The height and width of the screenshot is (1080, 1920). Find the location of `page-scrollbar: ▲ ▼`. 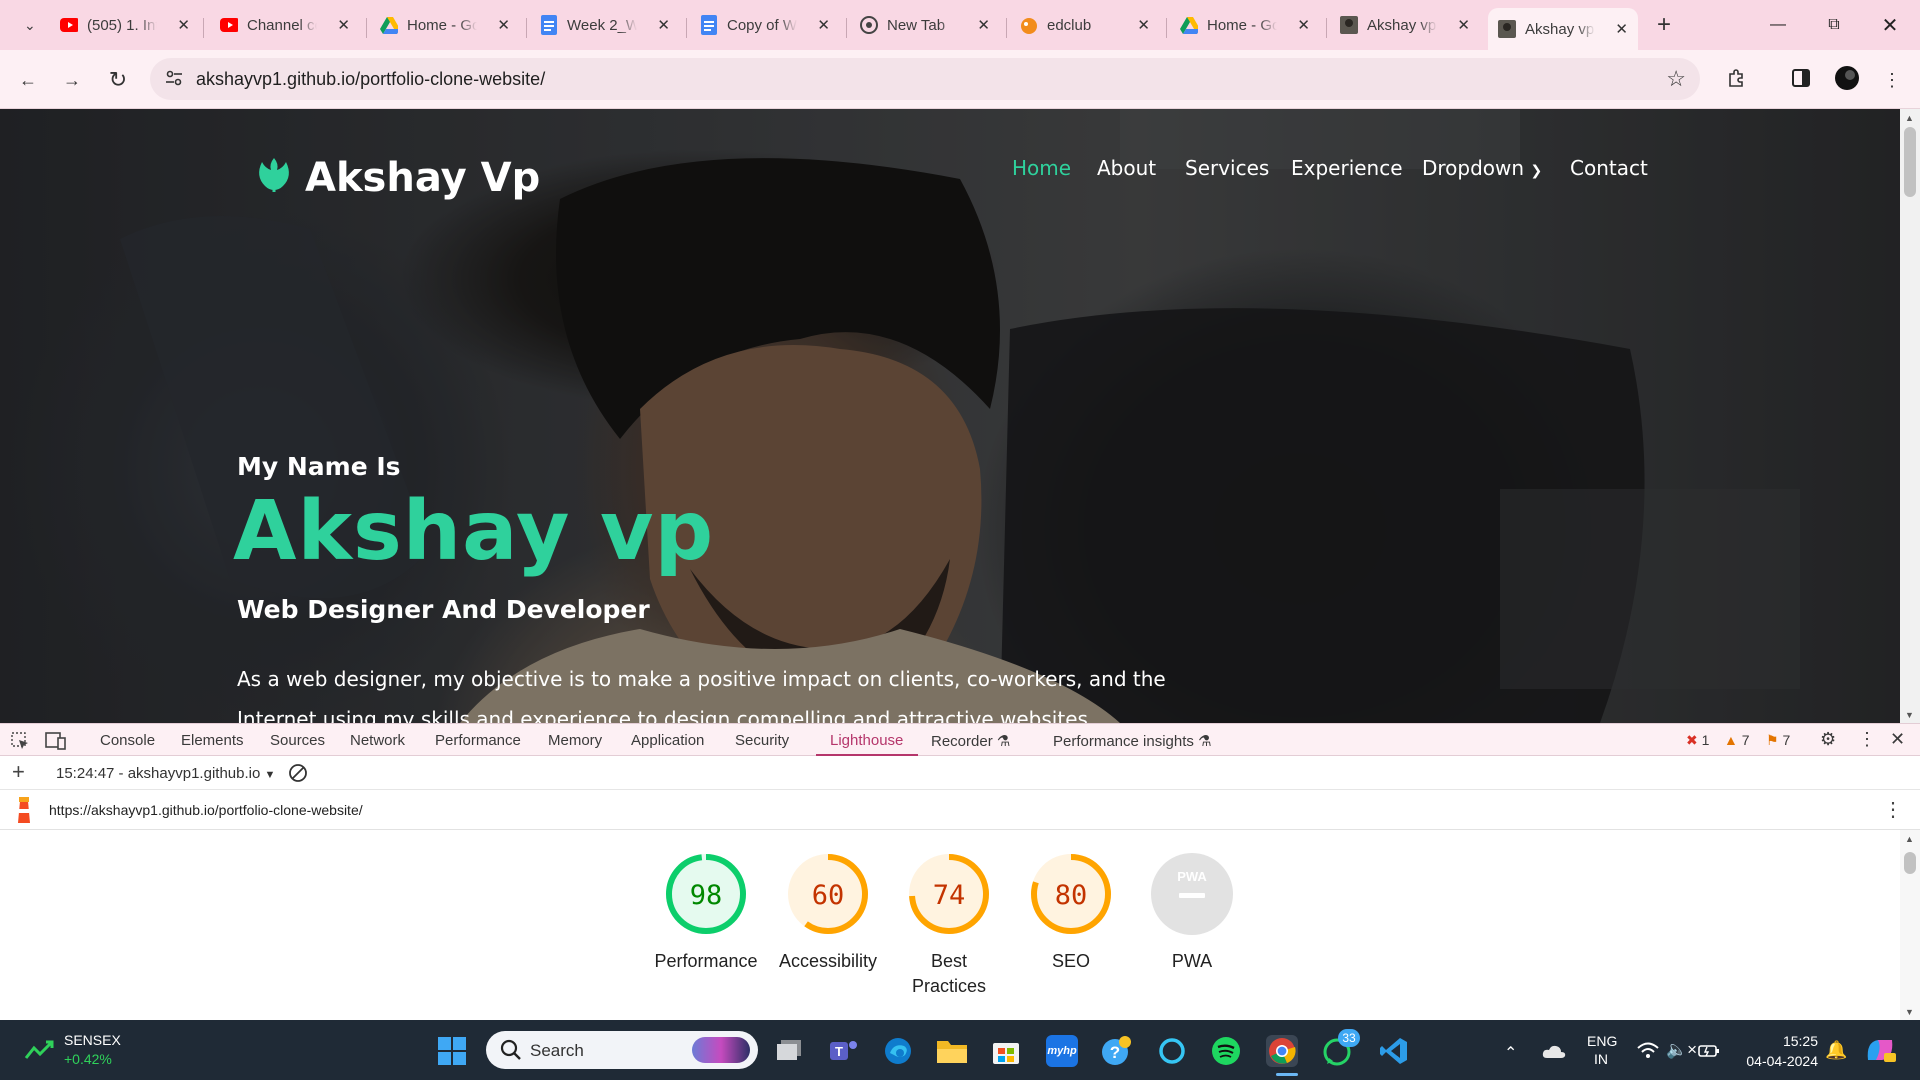

page-scrollbar: ▲ ▼ is located at coordinates (1910, 416).